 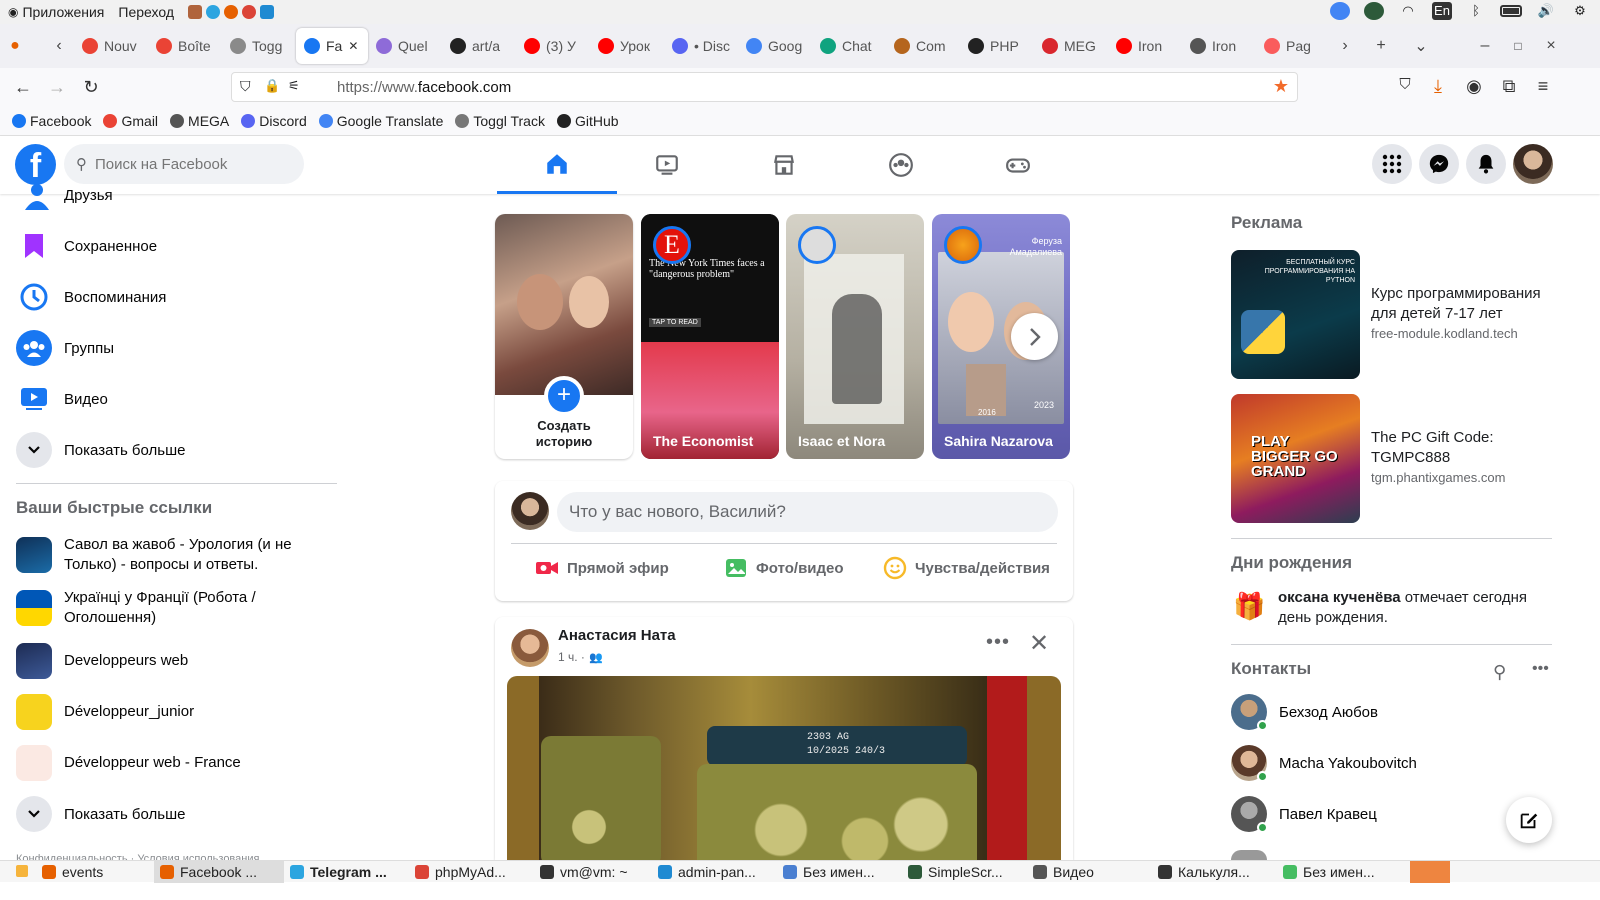 I want to click on tab-mega: MEG, so click(x=1071, y=46).